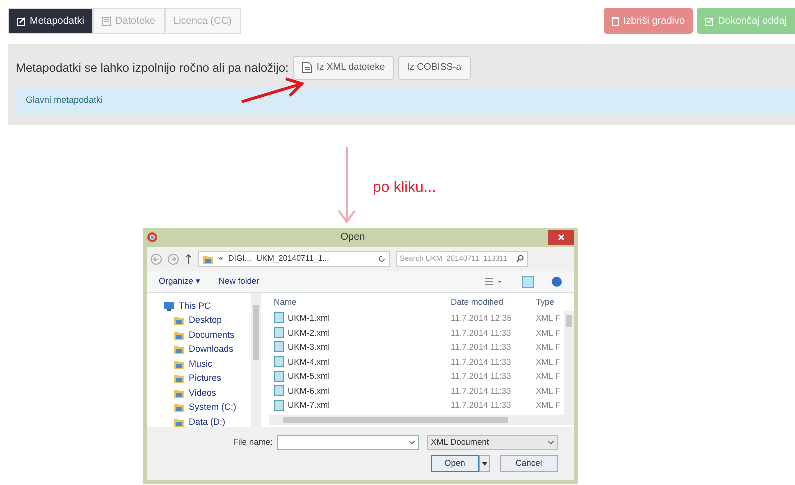 This screenshot has width=795, height=485. I want to click on horizontal-scrollbar, so click(421, 420).